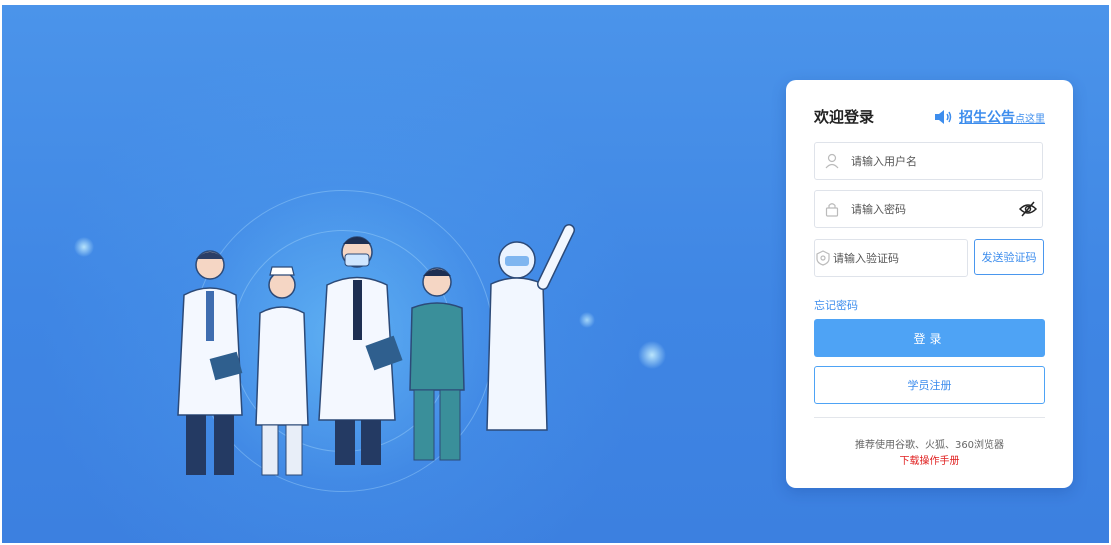 This screenshot has width=1111, height=545. I want to click on medic-figure, so click(437, 364).